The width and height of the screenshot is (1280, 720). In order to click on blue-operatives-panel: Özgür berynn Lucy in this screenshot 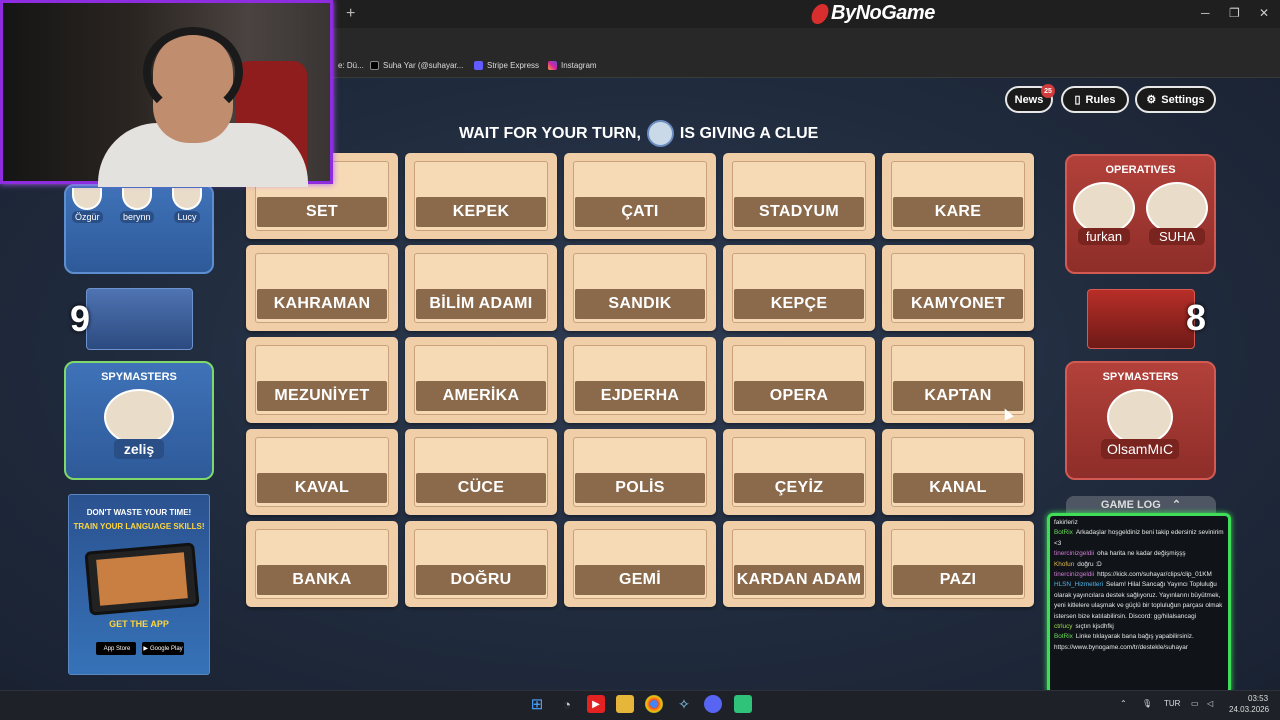, I will do `click(139, 229)`.